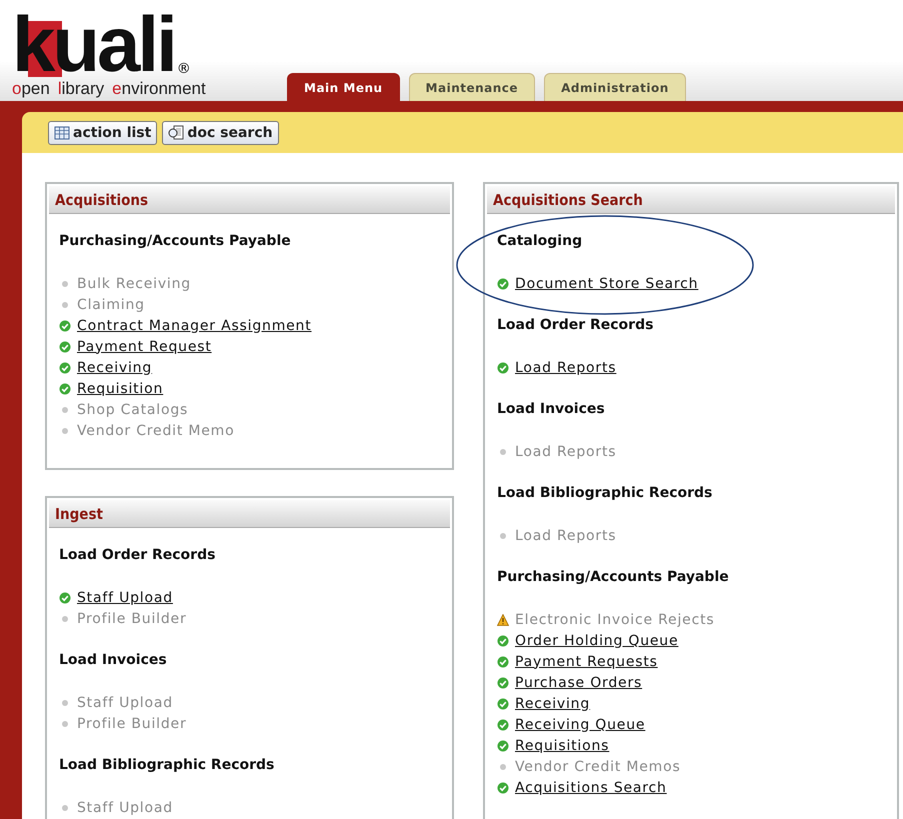  I want to click on menu-item-label: Claiming, so click(111, 304).